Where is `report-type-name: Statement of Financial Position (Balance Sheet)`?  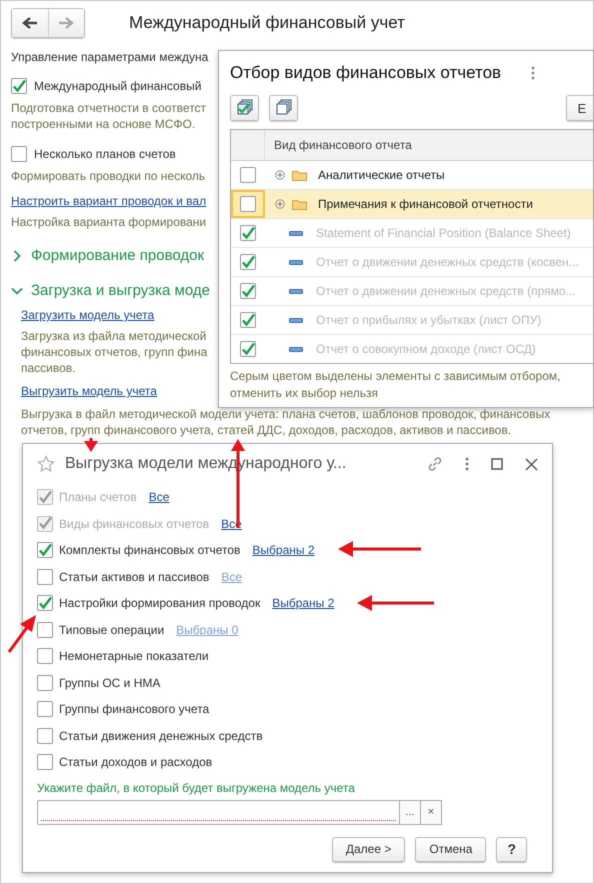
report-type-name: Statement of Financial Position (Balance Sheet) is located at coordinates (443, 233).